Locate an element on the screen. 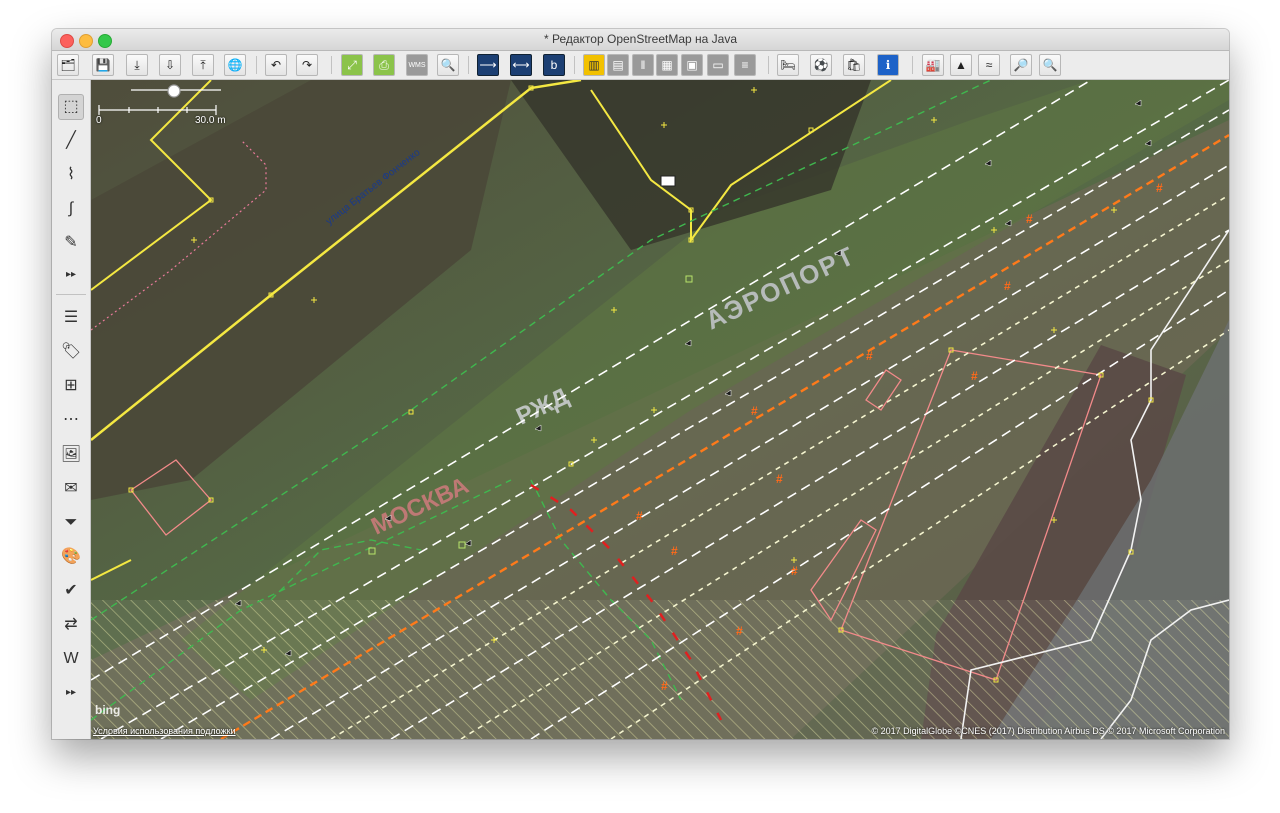 This screenshot has height=813, width=1280. draw-line-icon: ╱ is located at coordinates (71, 140).